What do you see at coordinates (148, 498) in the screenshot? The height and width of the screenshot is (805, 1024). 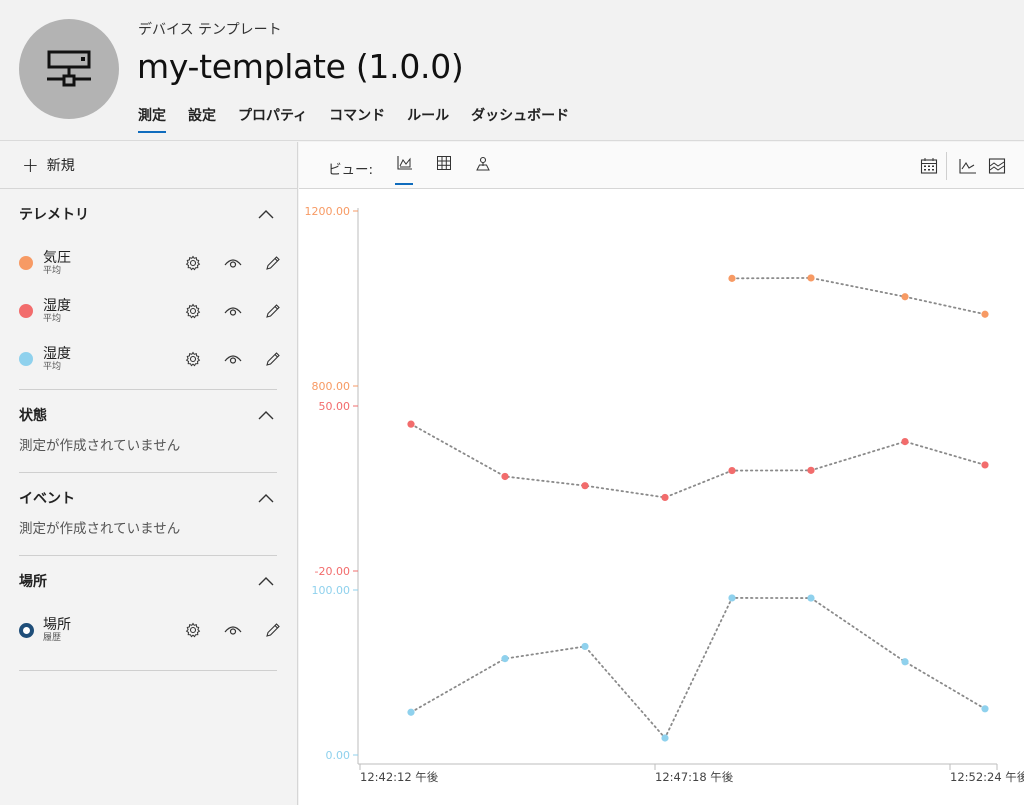 I see `event-header: イベント` at bounding box center [148, 498].